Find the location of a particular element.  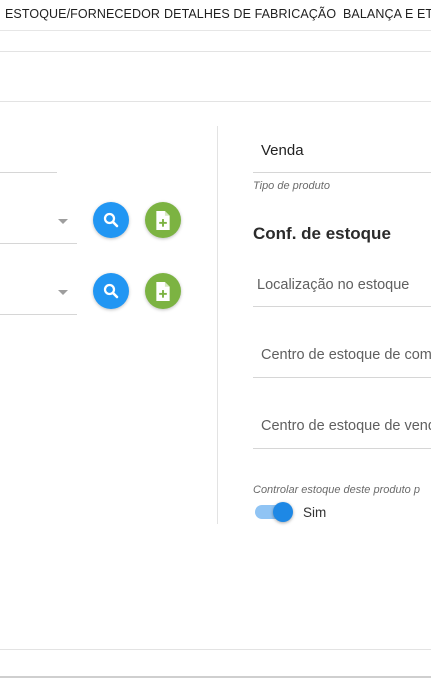

stock-control-label: Controlar estoque deste produto p is located at coordinates (336, 490).